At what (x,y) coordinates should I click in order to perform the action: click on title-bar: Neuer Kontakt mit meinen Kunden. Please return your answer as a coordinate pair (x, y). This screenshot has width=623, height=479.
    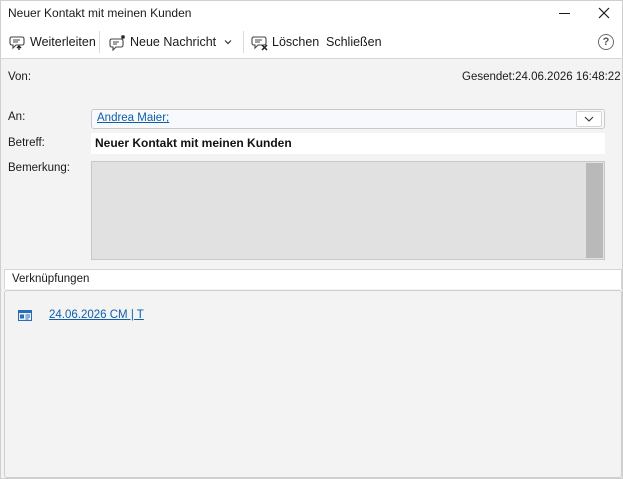
    Looking at the image, I should click on (311, 13).